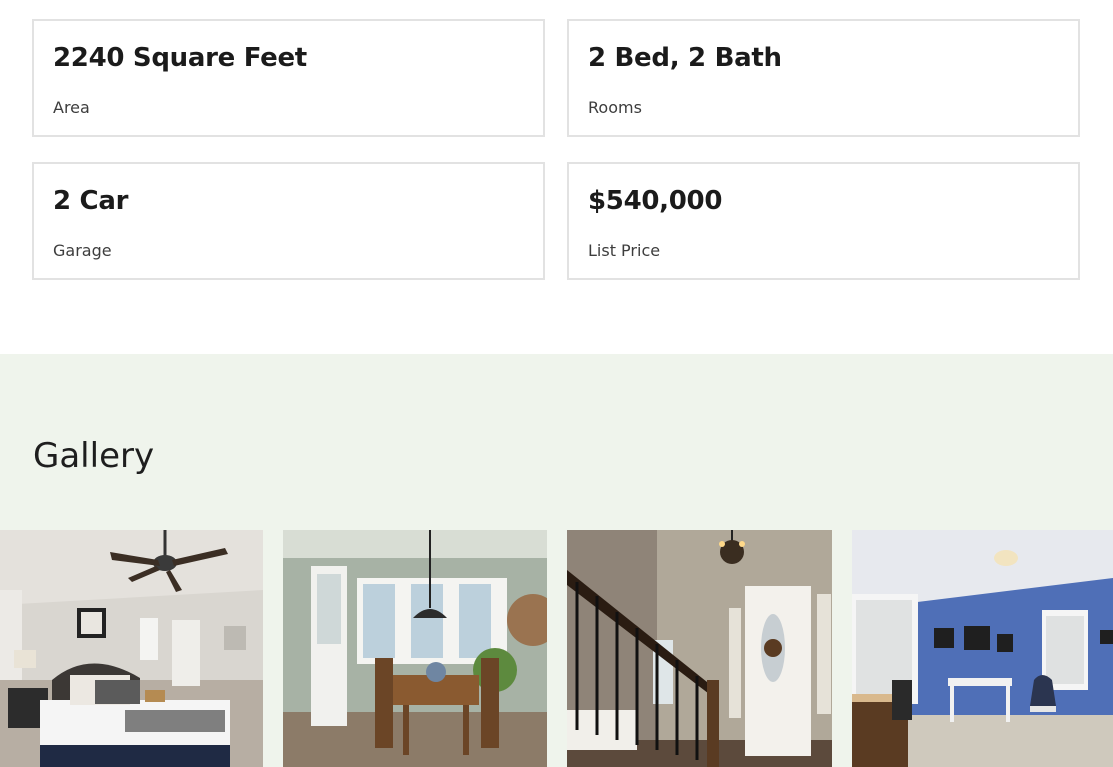 The height and width of the screenshot is (767, 1113). Describe the element at coordinates (655, 201) in the screenshot. I see `fact-value: $540,000` at that location.